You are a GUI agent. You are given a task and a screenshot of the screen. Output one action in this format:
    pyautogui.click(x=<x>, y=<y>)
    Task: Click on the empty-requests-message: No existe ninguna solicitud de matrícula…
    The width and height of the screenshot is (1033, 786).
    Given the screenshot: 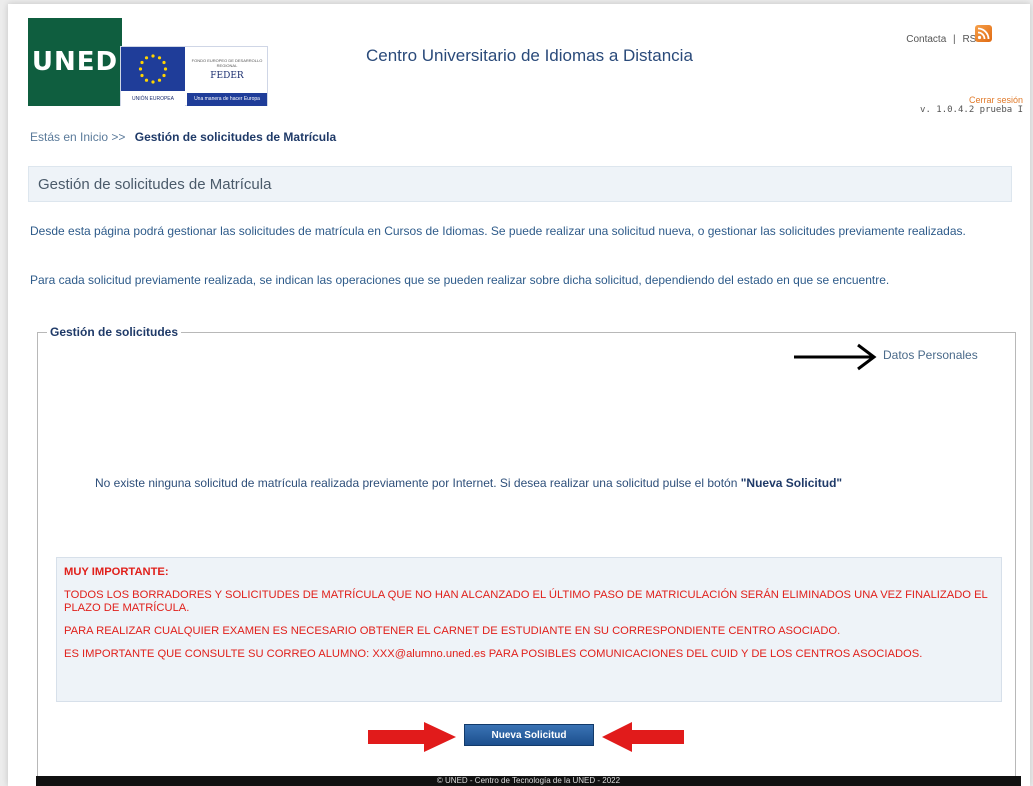 What is the action you would take?
    pyautogui.click(x=468, y=483)
    